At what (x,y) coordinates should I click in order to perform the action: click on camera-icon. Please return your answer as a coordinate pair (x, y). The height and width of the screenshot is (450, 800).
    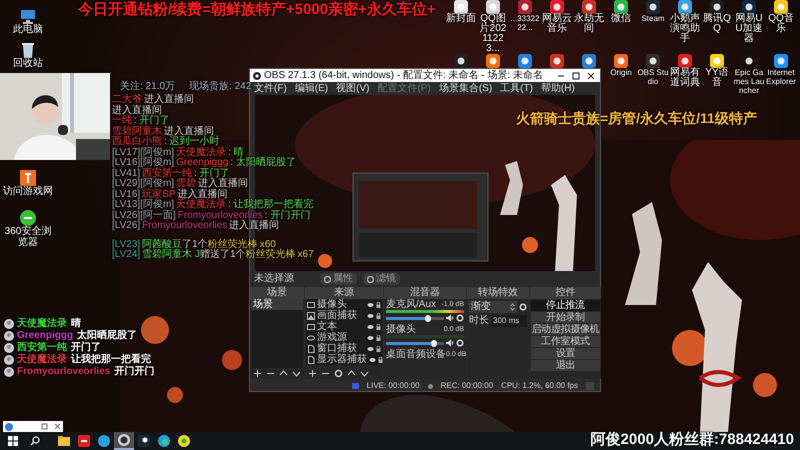
    Looking at the image, I should click on (311, 304).